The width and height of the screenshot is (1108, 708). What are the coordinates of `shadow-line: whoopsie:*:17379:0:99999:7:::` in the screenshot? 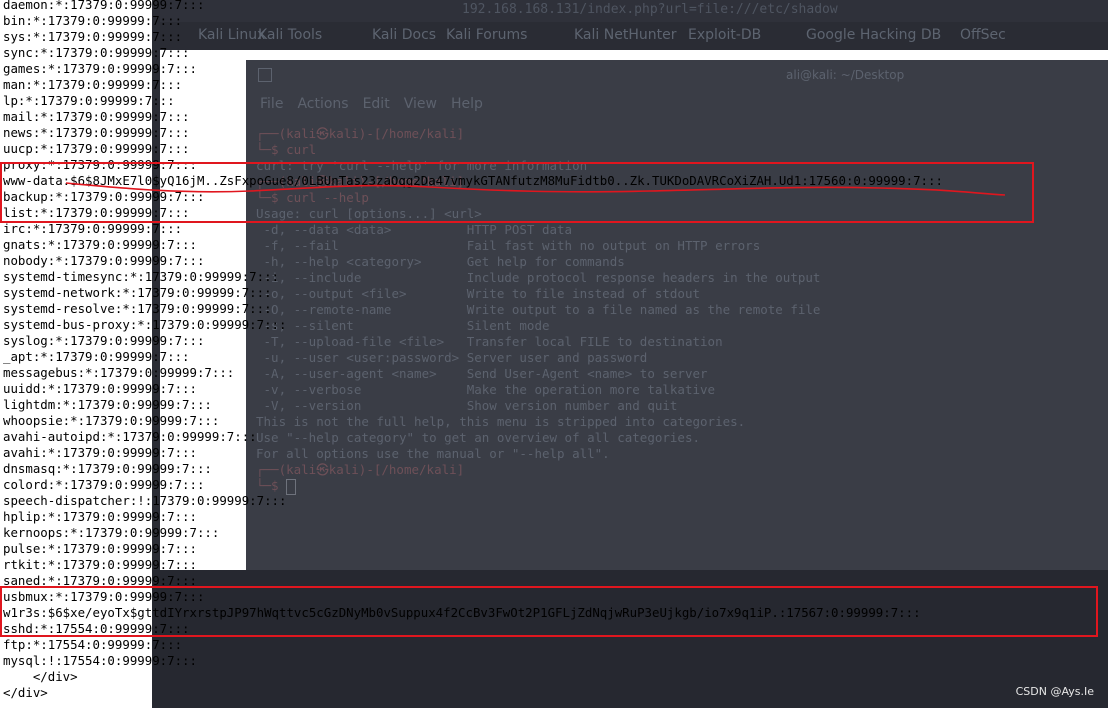 It's located at (111, 420).